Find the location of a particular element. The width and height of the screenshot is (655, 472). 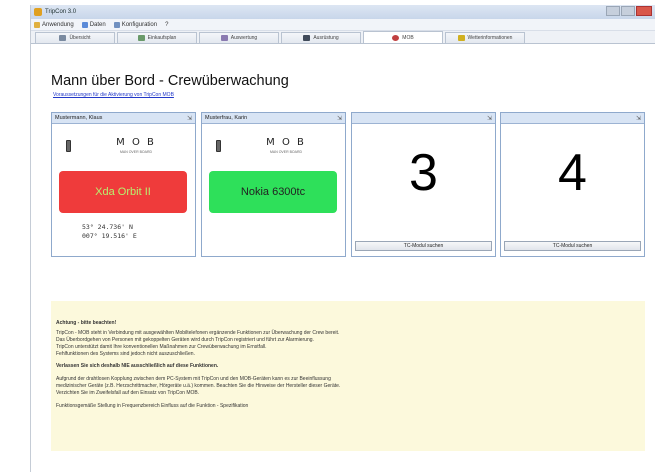

window-controls is located at coordinates (629, 11).